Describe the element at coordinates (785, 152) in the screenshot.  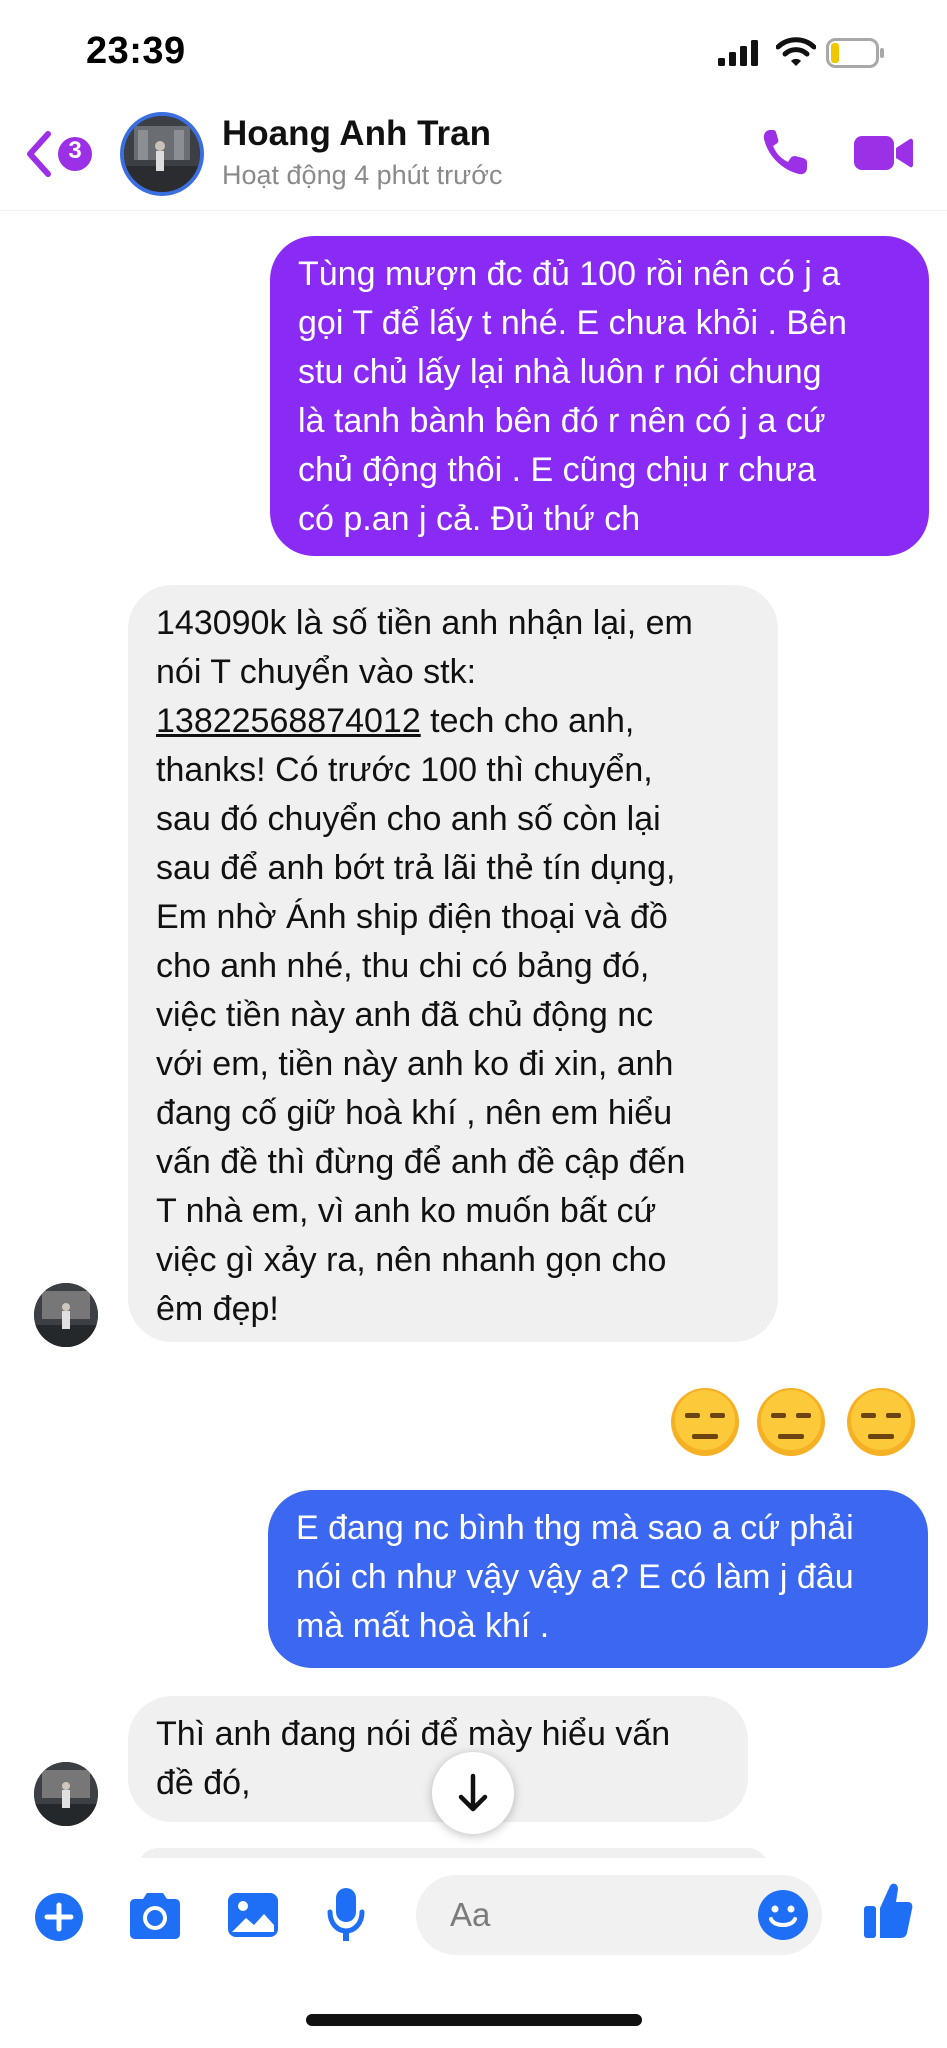
I see `phone-icon` at that location.